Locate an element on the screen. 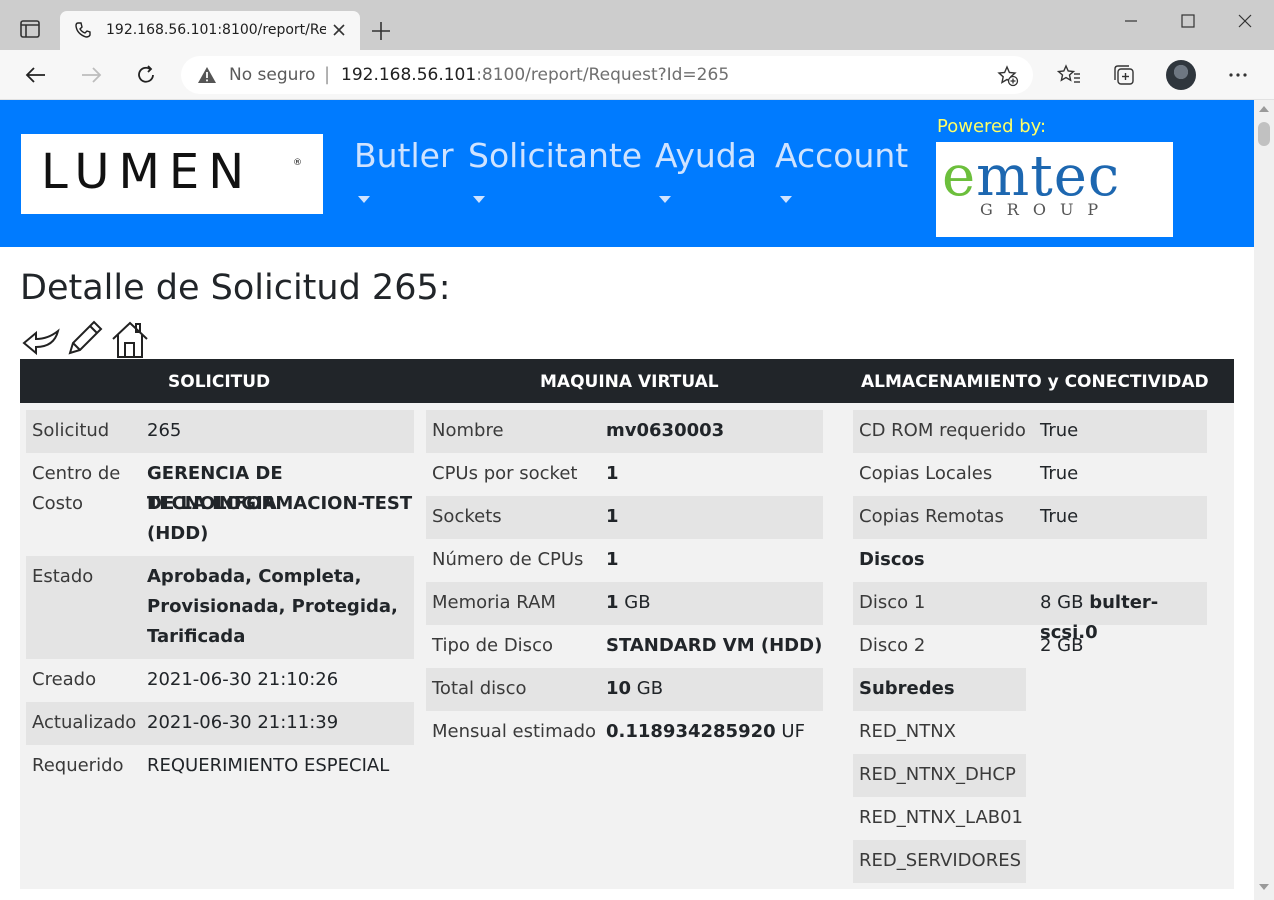 The image size is (1274, 900). field-label: Disco 2 is located at coordinates (892, 645).